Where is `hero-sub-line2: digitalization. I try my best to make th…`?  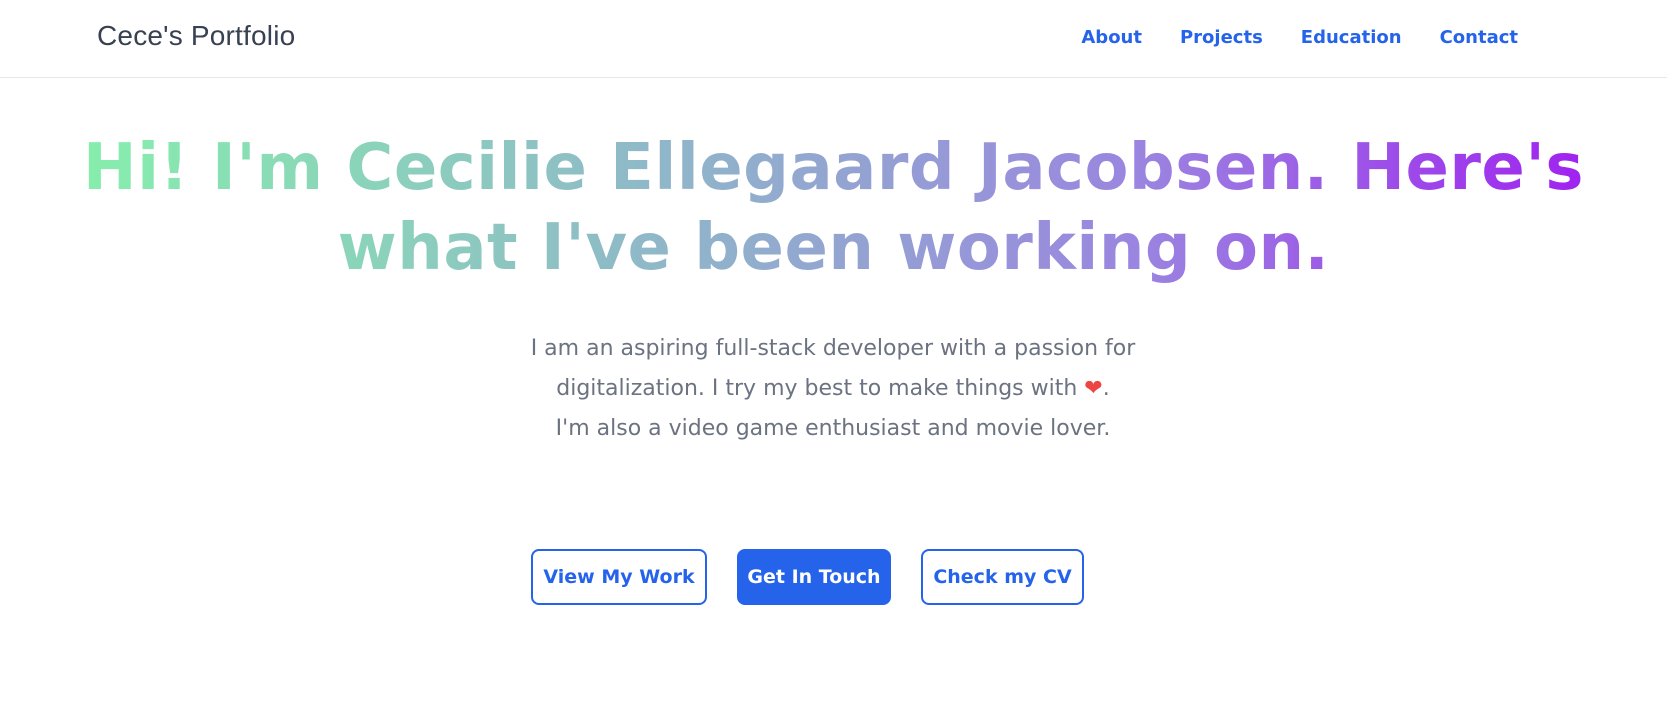 hero-sub-line2: digitalization. I try my best to make th… is located at coordinates (817, 388).